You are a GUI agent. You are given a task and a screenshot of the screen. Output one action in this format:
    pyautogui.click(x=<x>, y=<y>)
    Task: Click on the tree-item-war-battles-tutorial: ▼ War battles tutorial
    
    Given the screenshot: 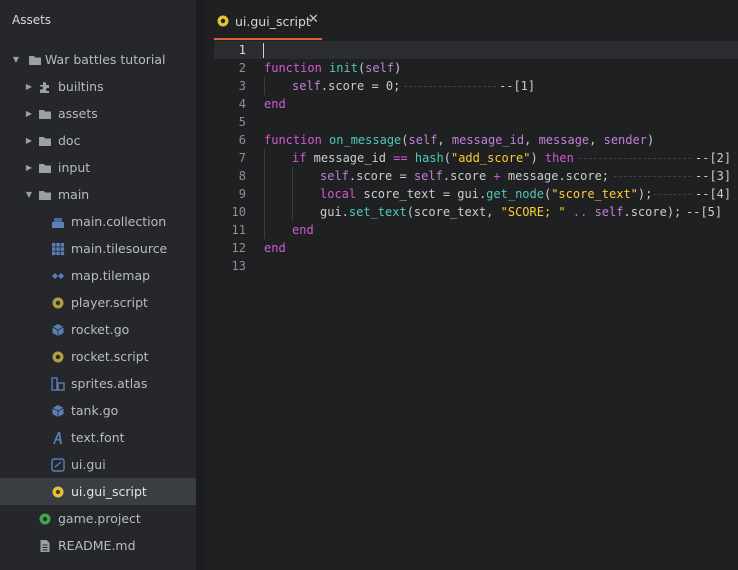 What is the action you would take?
    pyautogui.click(x=98, y=59)
    